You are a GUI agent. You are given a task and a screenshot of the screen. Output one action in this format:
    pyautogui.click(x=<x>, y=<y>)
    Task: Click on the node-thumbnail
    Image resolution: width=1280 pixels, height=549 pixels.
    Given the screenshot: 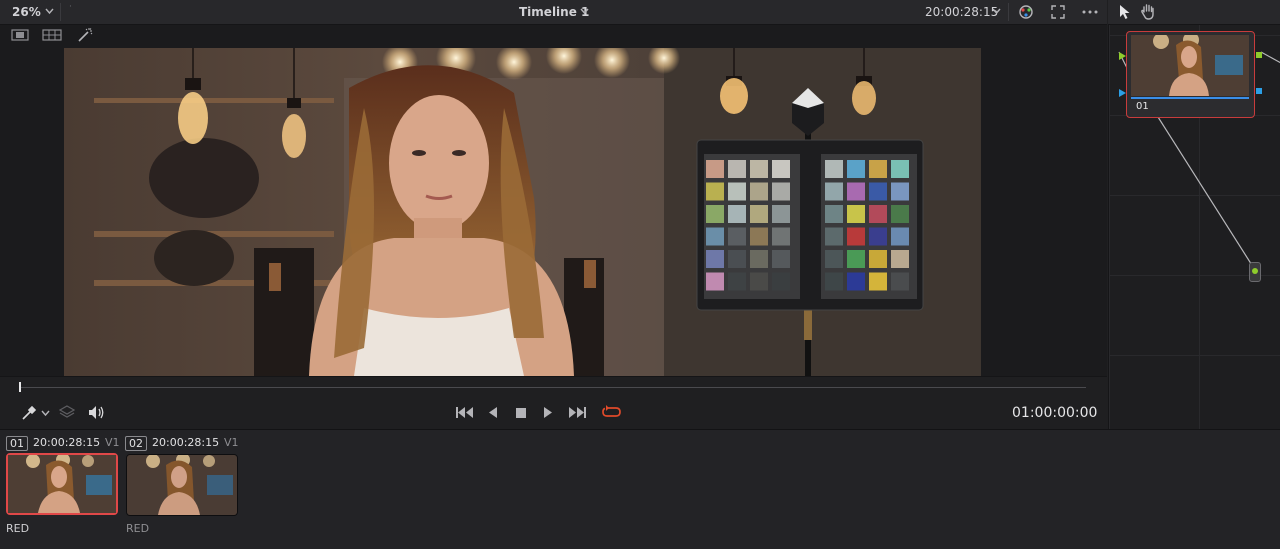 What is the action you would take?
    pyautogui.click(x=1190, y=65)
    